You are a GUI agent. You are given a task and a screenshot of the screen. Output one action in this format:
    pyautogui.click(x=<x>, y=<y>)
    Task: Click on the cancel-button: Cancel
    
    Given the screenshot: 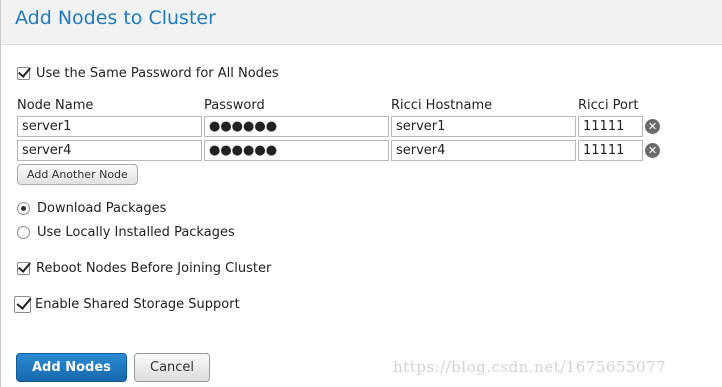 What is the action you would take?
    pyautogui.click(x=172, y=367)
    